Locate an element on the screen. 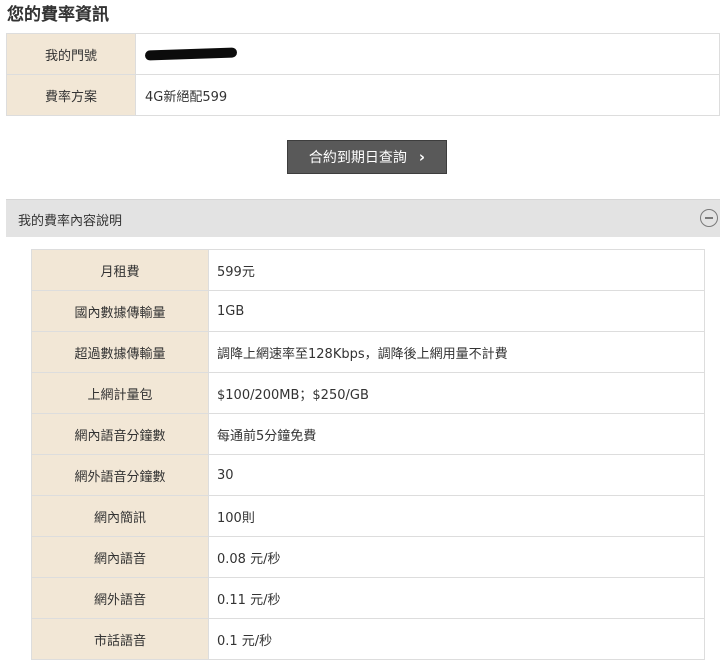 Image resolution: width=720 pixels, height=670 pixels. rate-detail-label: 國內數據傳輸量 is located at coordinates (120, 311).